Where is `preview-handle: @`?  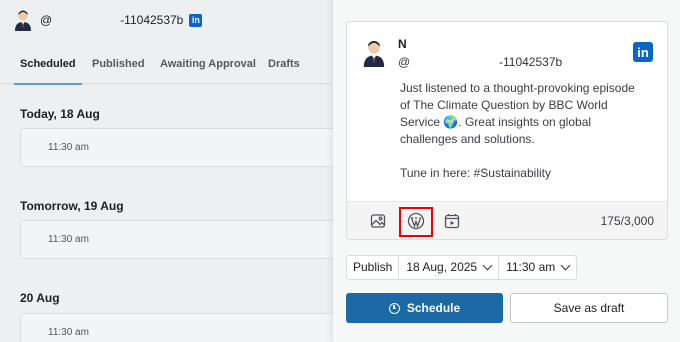
preview-handle: @ is located at coordinates (404, 62).